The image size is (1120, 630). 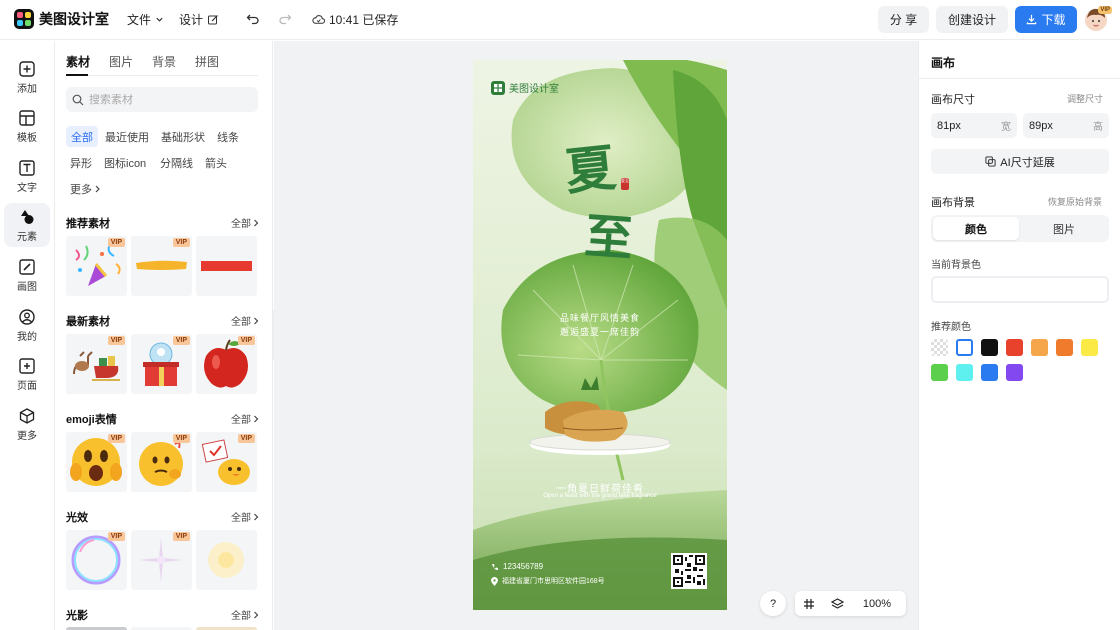 I want to click on asset-tile-bubble: VIP, so click(x=96, y=560).